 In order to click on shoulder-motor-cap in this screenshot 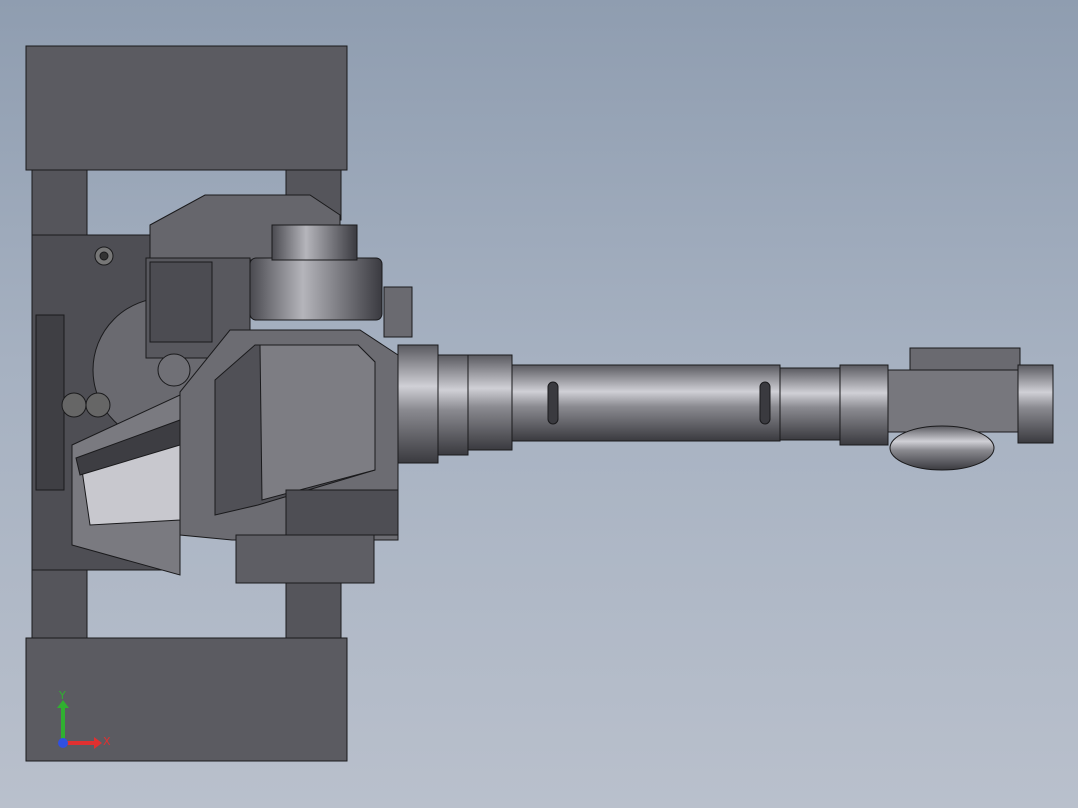, I will do `click(314, 242)`.